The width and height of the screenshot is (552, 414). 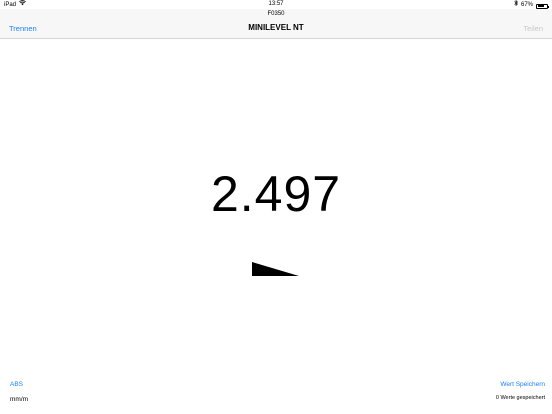 I want to click on share-button: Teilen, so click(x=533, y=28).